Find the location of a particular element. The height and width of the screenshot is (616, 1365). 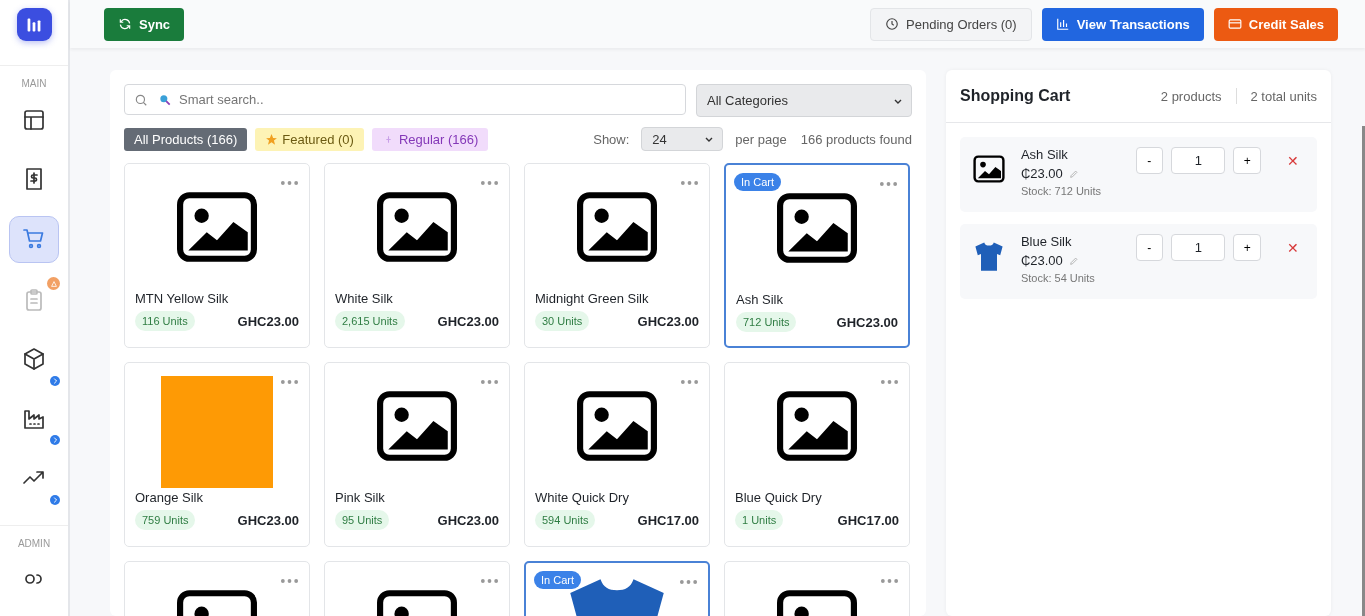

product-card: MTN Yellow Silk 116 Units GHC23.00 is located at coordinates (217, 255).